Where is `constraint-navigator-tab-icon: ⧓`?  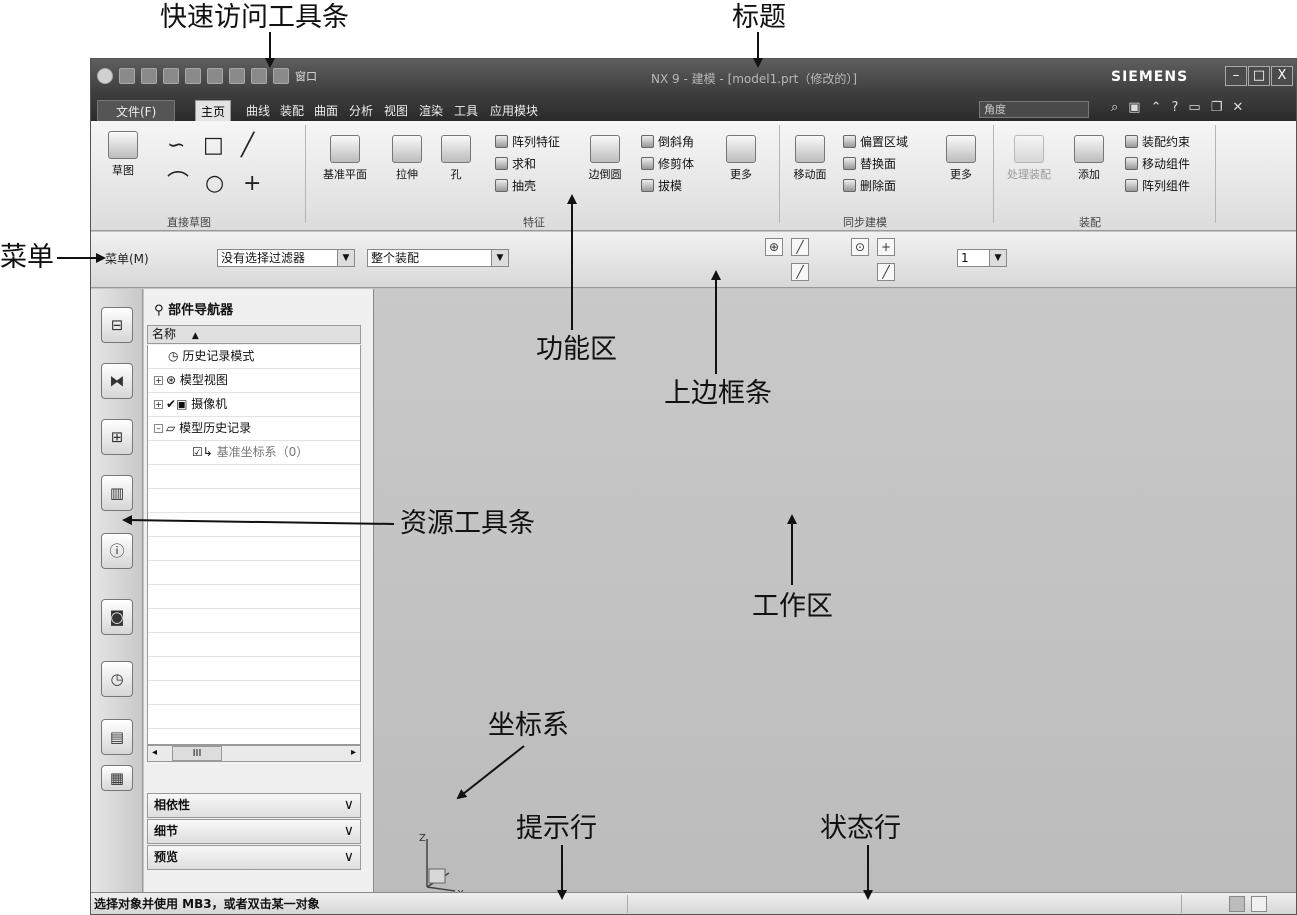
constraint-navigator-tab-icon: ⧓ is located at coordinates (117, 381).